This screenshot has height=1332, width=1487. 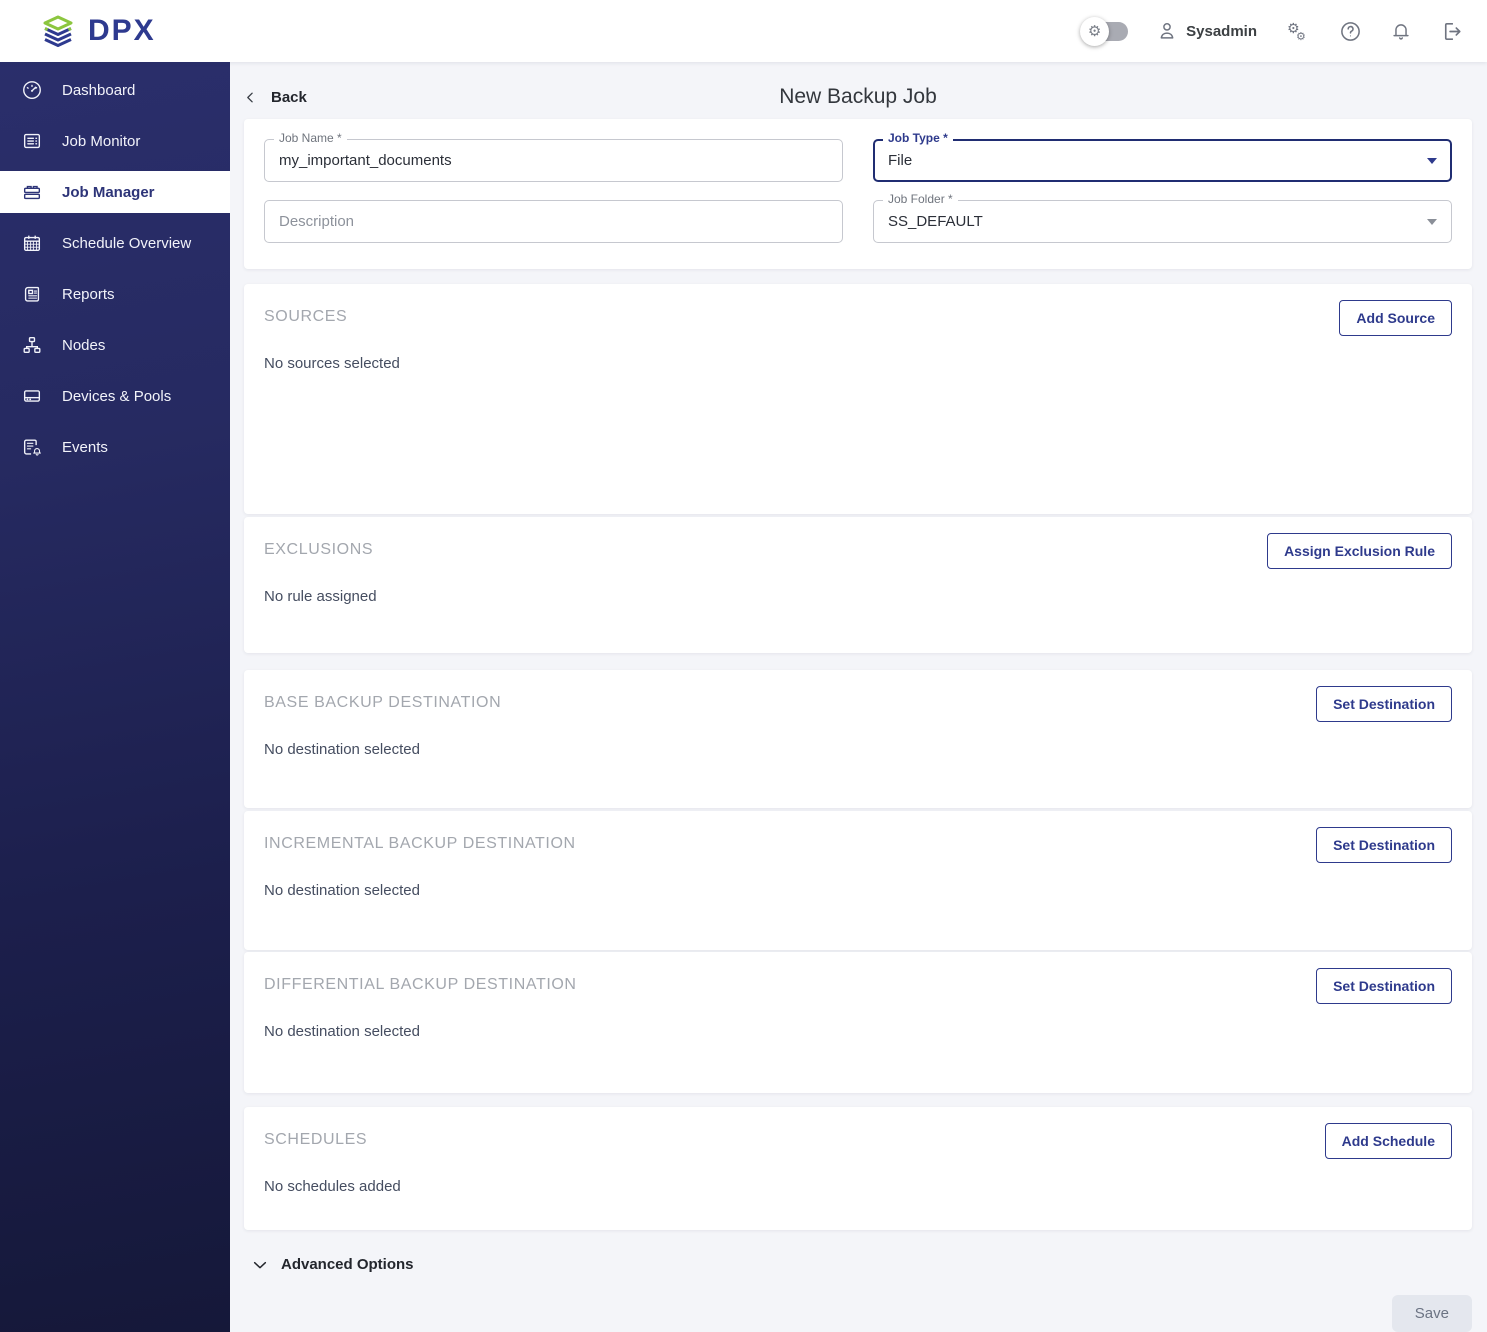 What do you see at coordinates (918, 138) in the screenshot?
I see `job-type-label: Job Type *` at bounding box center [918, 138].